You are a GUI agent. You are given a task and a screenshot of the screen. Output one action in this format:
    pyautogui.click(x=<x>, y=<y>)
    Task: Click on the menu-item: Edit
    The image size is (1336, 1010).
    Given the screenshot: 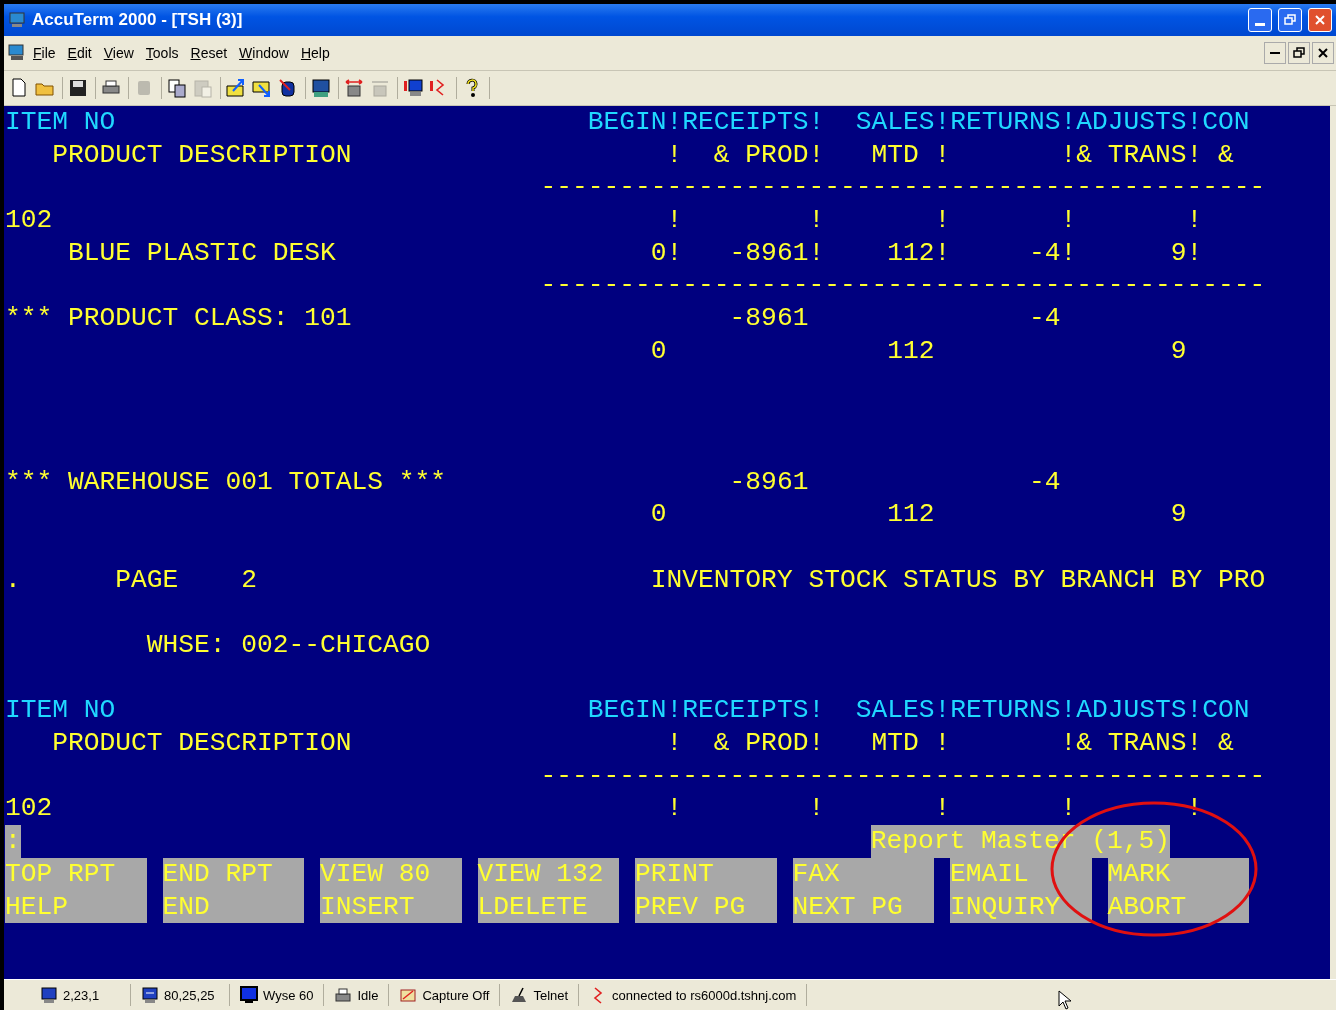 What is the action you would take?
    pyautogui.click(x=79, y=53)
    